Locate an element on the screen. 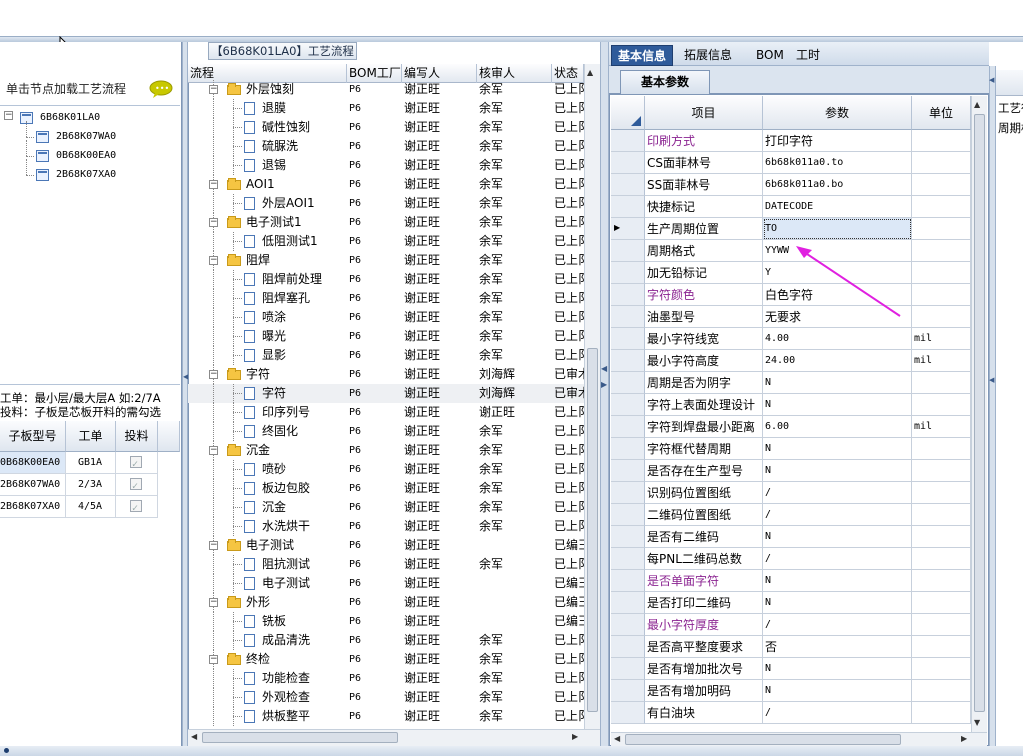 Image resolution: width=1023 pixels, height=756 pixels. process-horizontal-scrollbar: ◀ ▶ is located at coordinates (394, 737).